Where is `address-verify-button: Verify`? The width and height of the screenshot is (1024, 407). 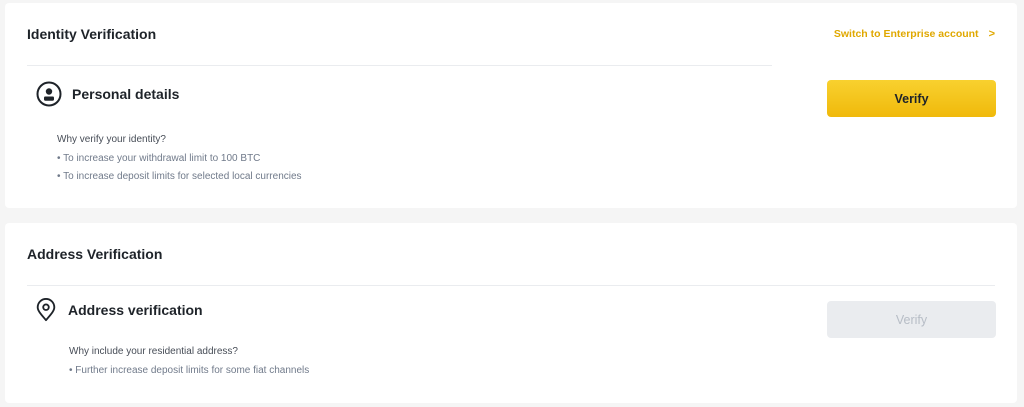
address-verify-button: Verify is located at coordinates (911, 319).